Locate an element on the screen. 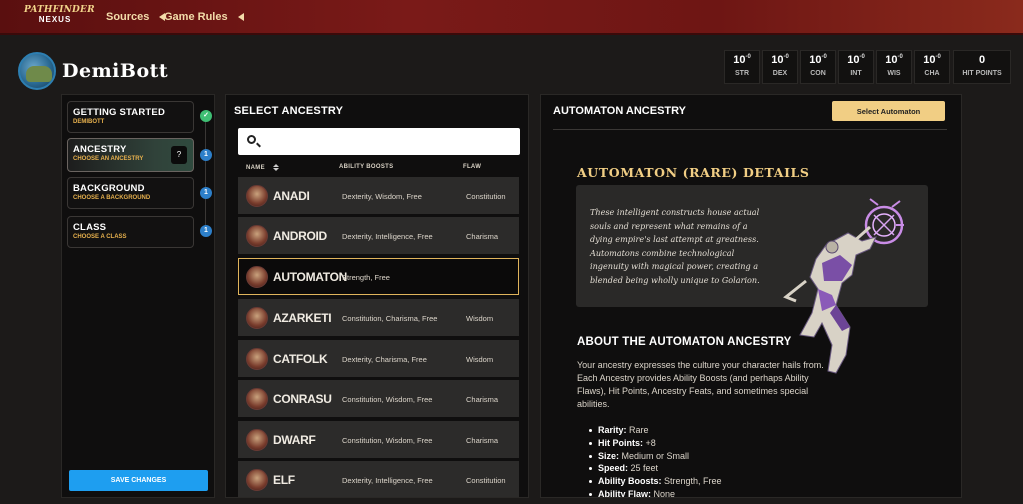  step-ancestry: ANCESTRY CHOOSE AN ANCESTRY ? is located at coordinates (130, 155).